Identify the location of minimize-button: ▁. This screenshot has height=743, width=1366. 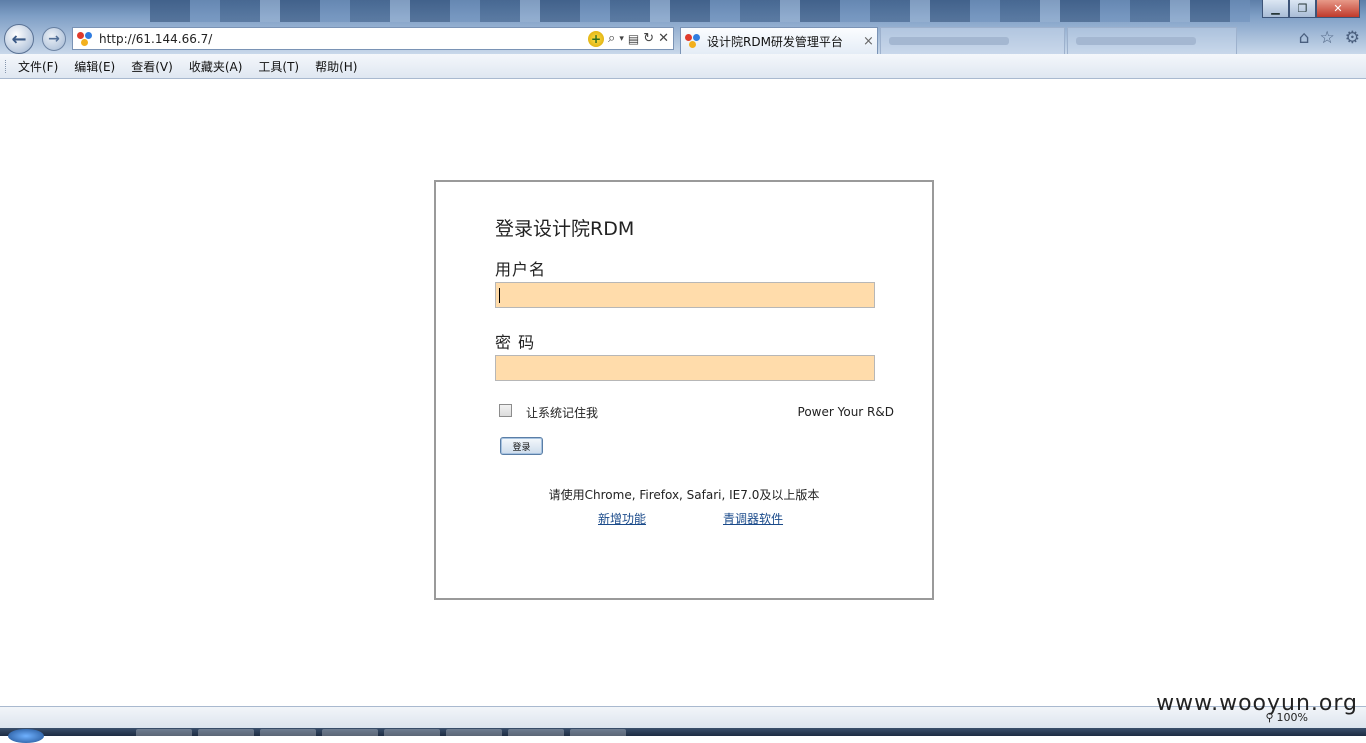
(1275, 9).